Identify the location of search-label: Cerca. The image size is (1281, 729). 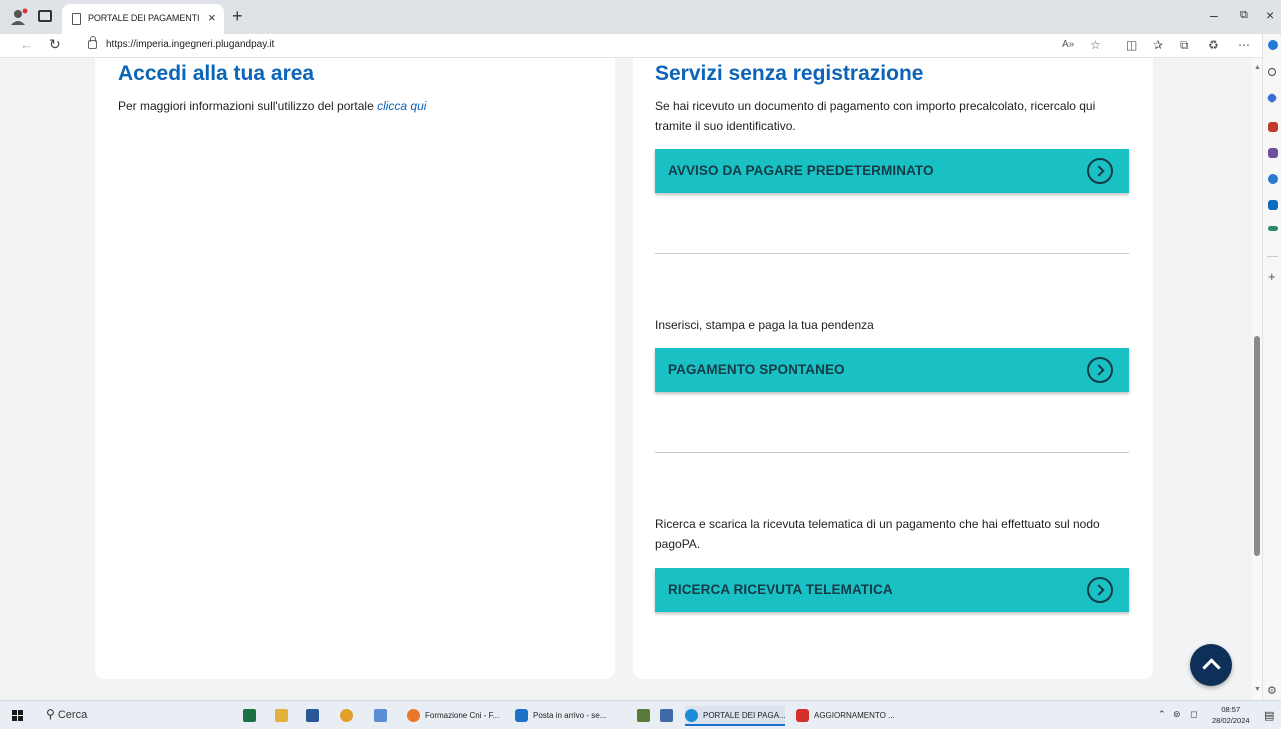
(72, 715).